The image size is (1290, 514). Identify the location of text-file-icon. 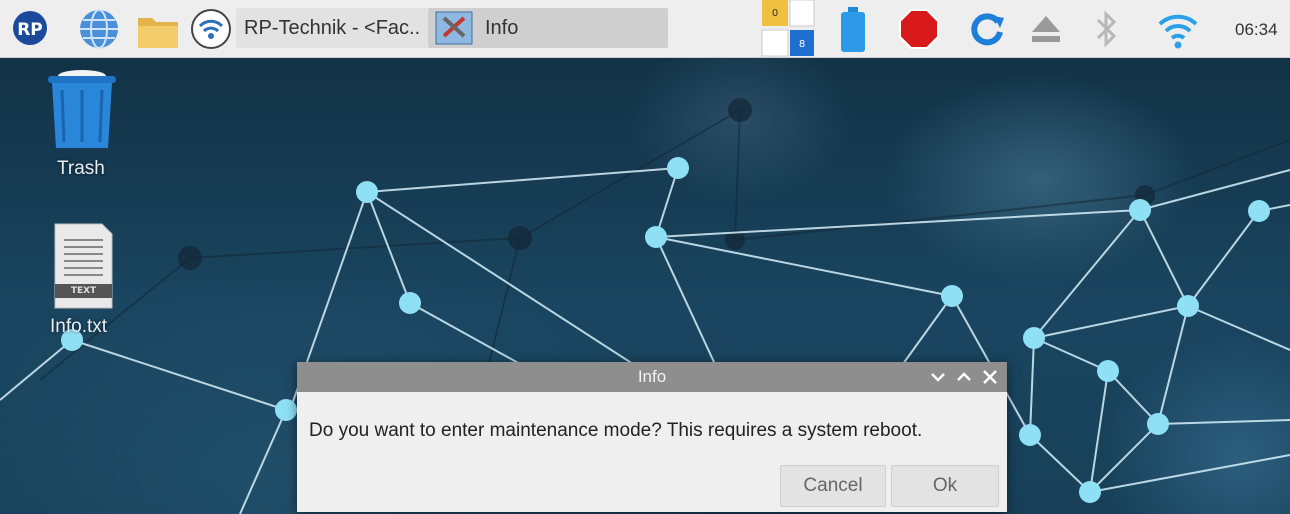
(83, 266).